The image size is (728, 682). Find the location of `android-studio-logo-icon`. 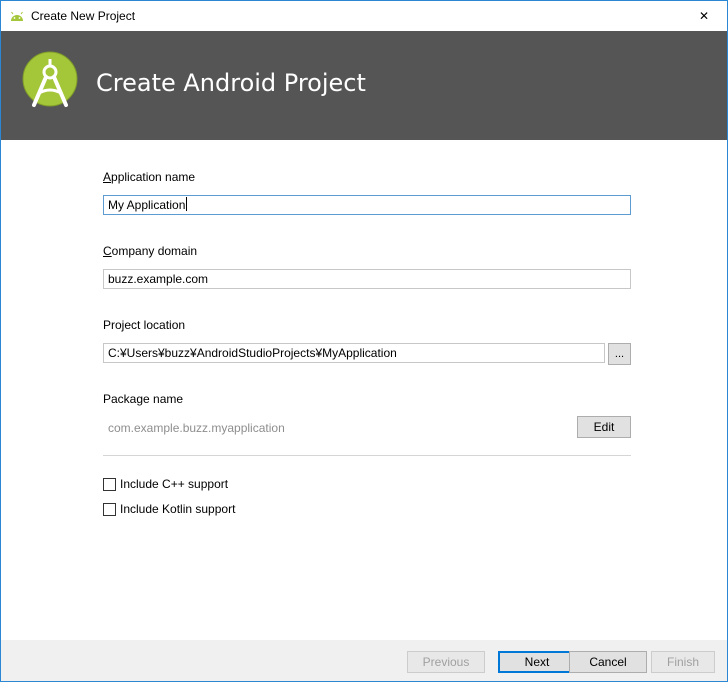

android-studio-logo-icon is located at coordinates (50, 81).